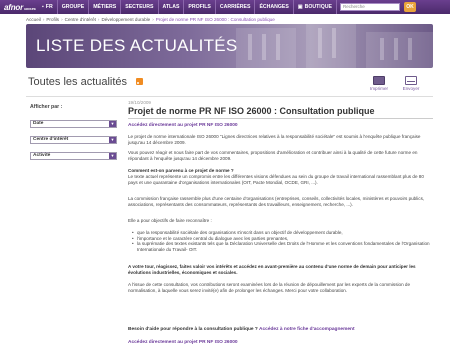 The image size is (450, 359). What do you see at coordinates (33, 19) in the screenshot?
I see `breadcrumb-home: Accueil` at bounding box center [33, 19].